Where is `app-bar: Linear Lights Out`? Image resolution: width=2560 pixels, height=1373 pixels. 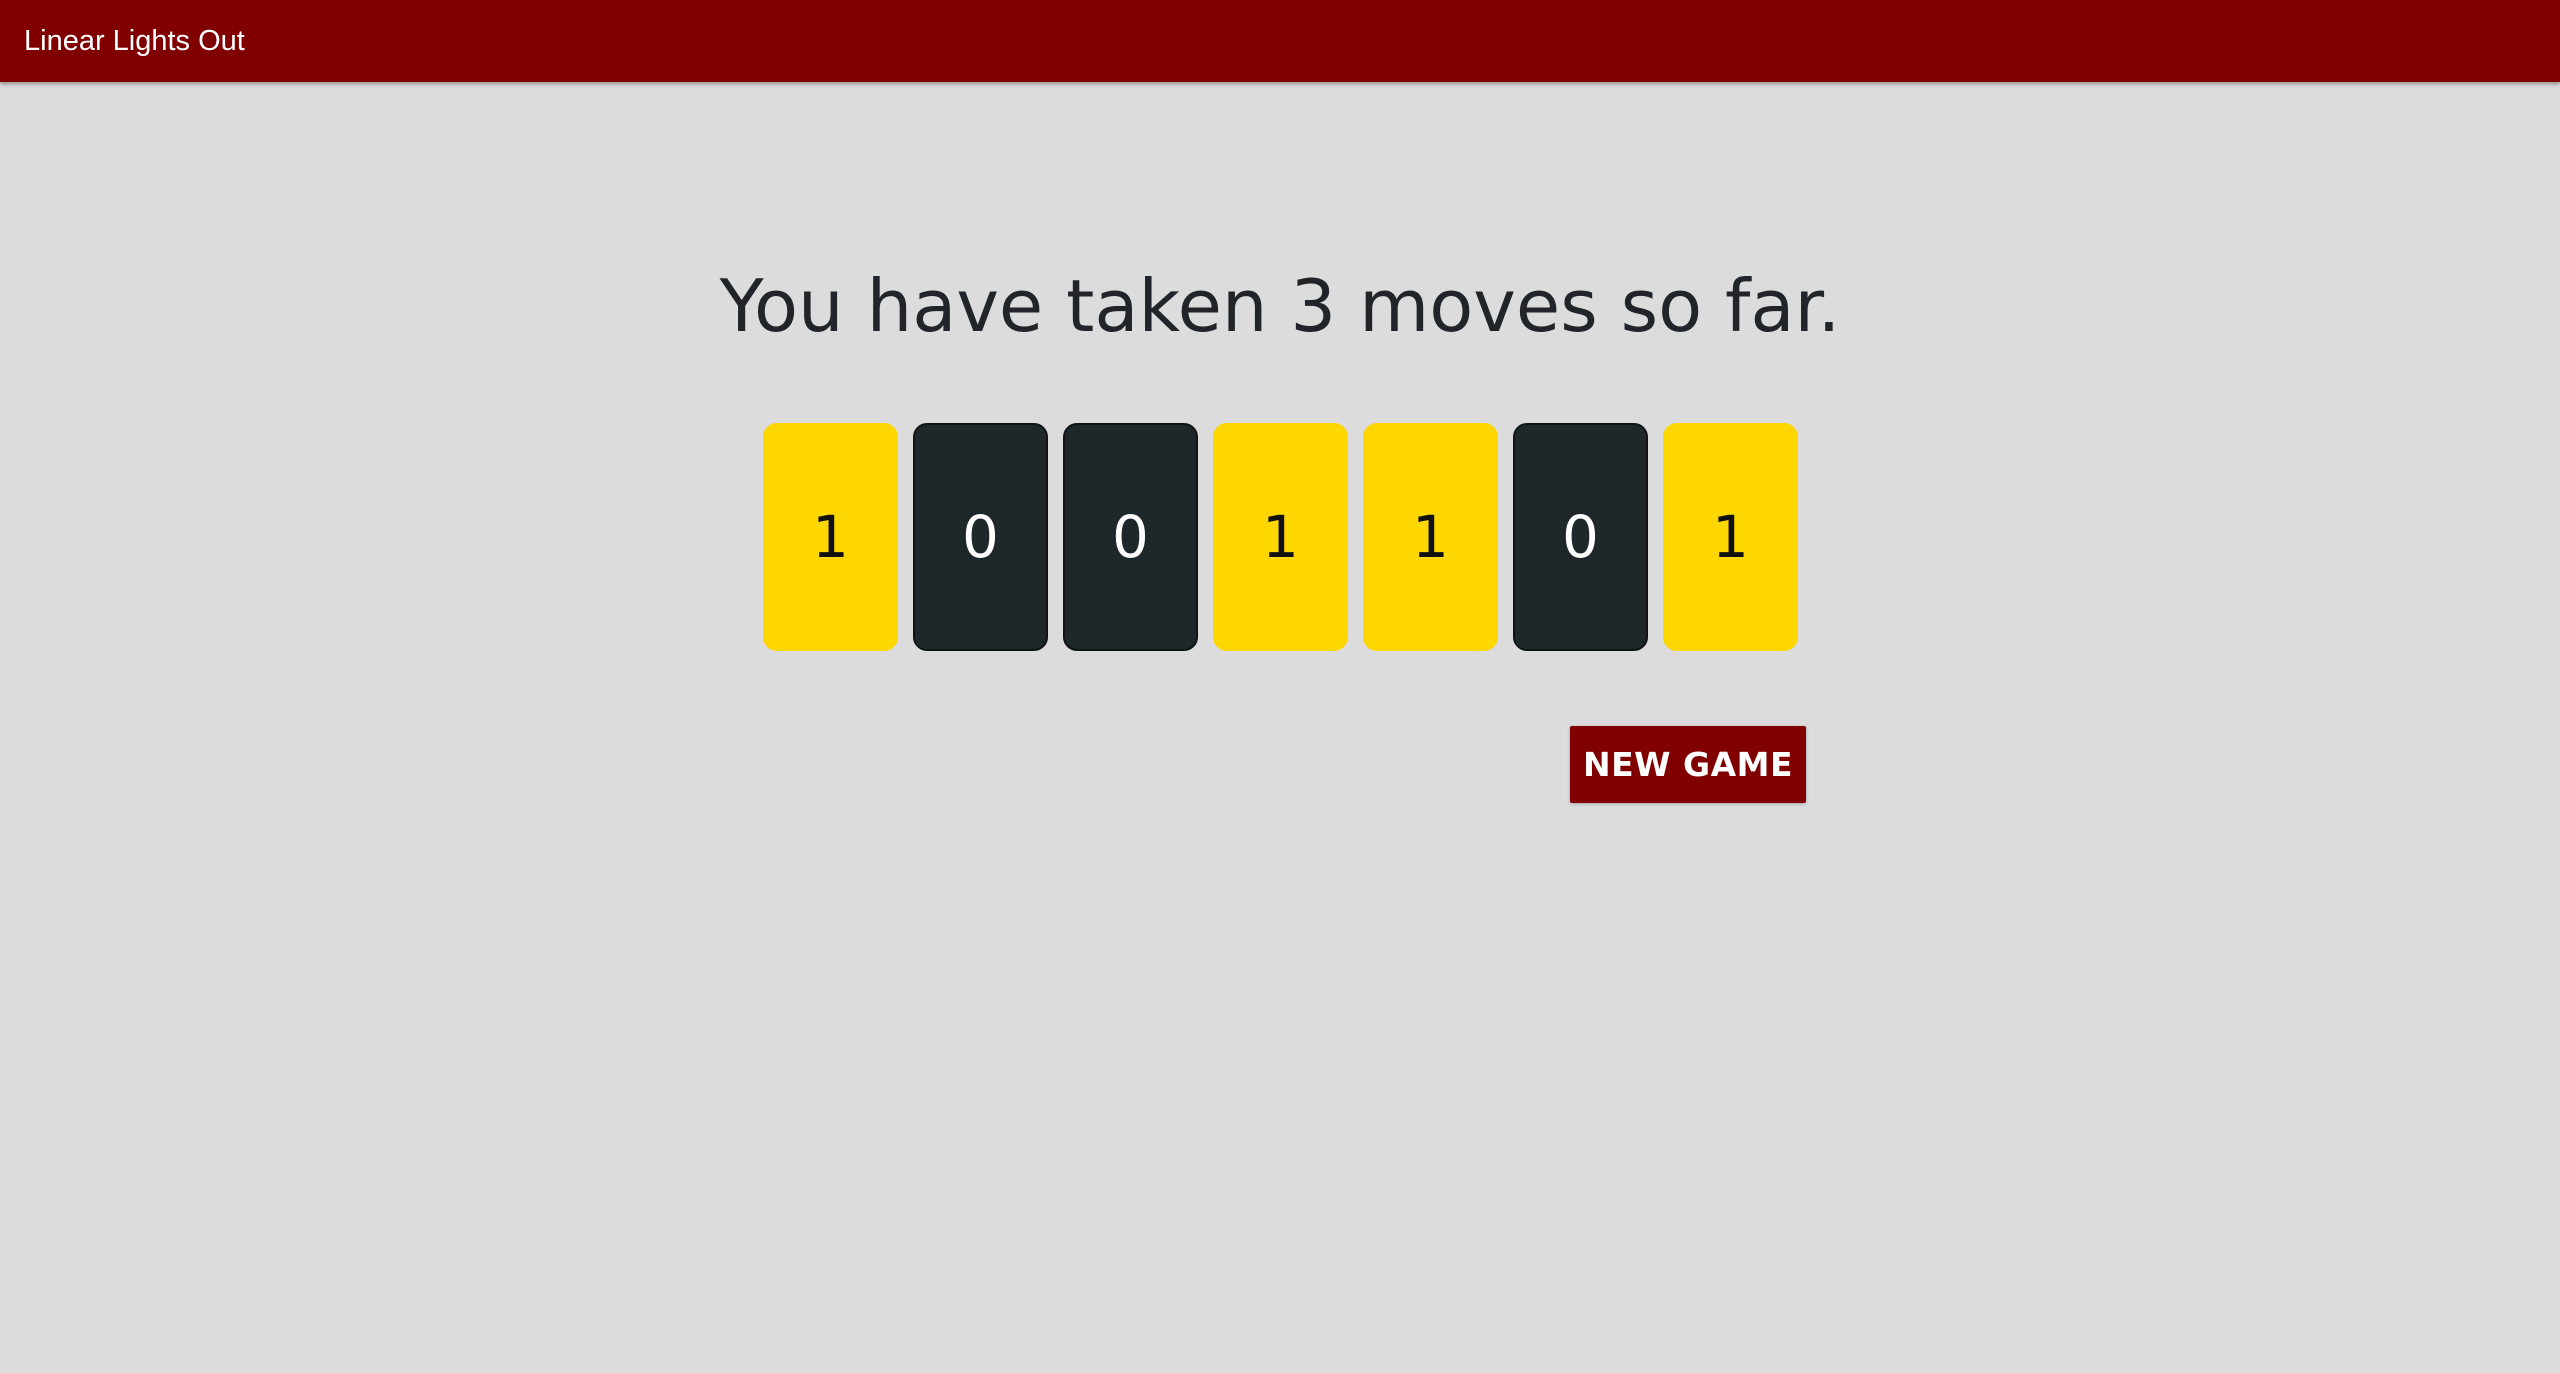 app-bar: Linear Lights Out is located at coordinates (1280, 41).